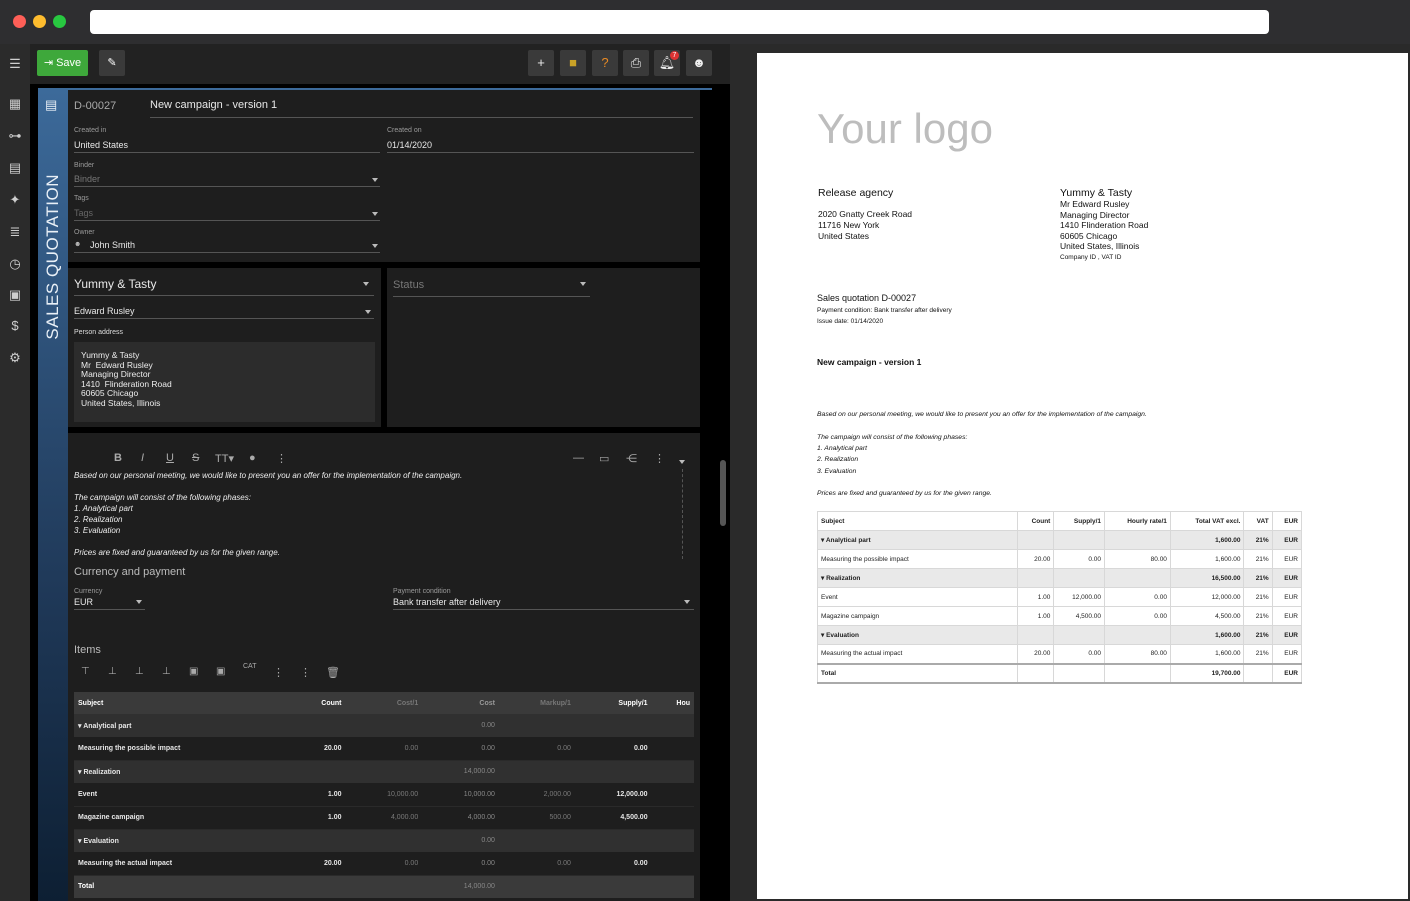  Describe the element at coordinates (15, 232) in the screenshot. I see `list-icon: ≣` at that location.